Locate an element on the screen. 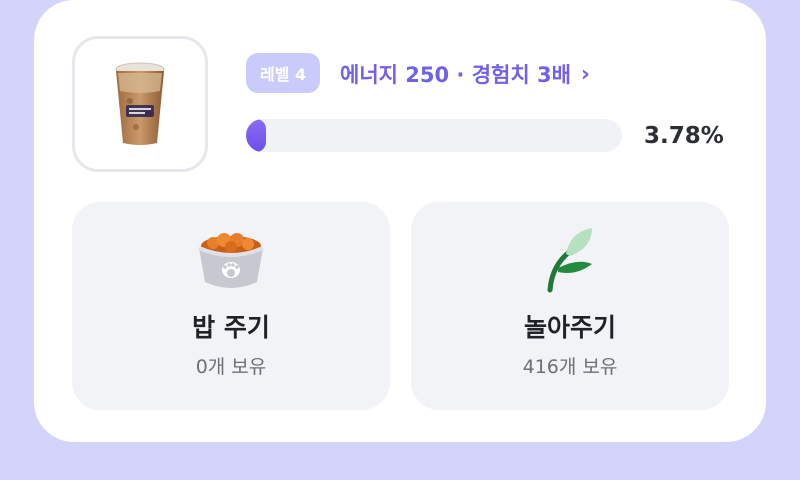  iced-coffee-icon is located at coordinates (140, 103).